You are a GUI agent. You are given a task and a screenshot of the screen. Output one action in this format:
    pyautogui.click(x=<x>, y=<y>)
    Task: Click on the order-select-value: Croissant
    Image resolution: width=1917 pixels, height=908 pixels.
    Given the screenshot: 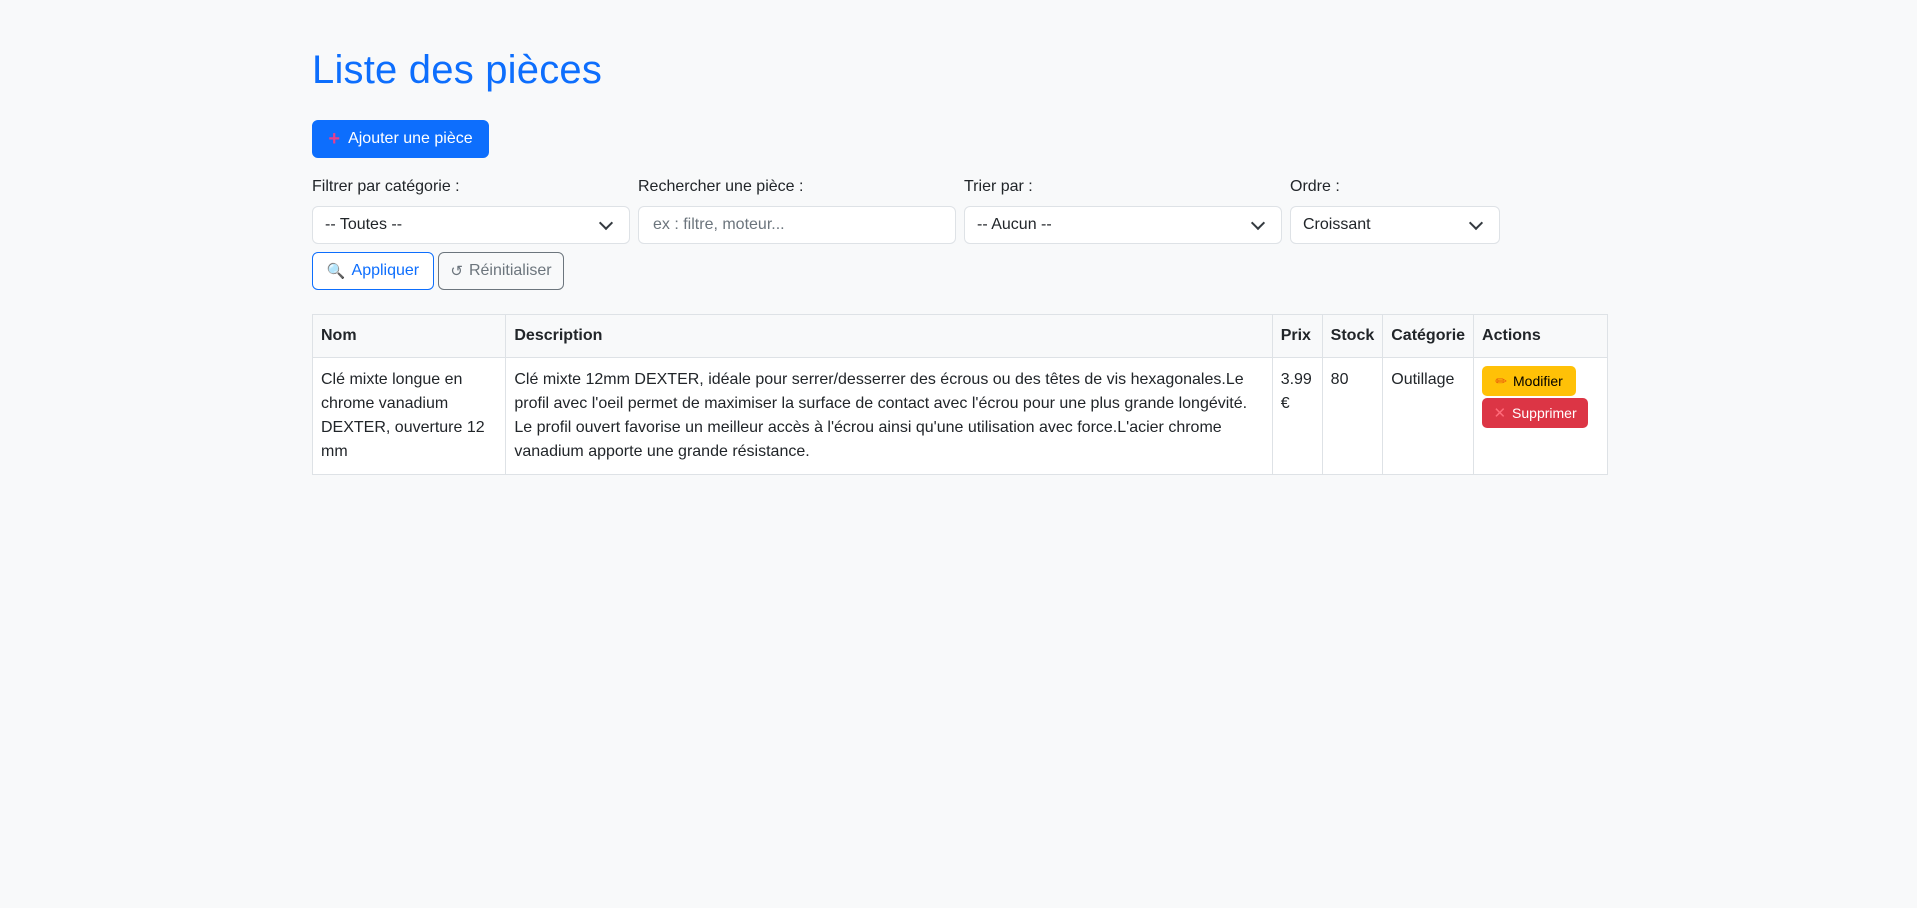 What is the action you would take?
    pyautogui.click(x=1337, y=224)
    